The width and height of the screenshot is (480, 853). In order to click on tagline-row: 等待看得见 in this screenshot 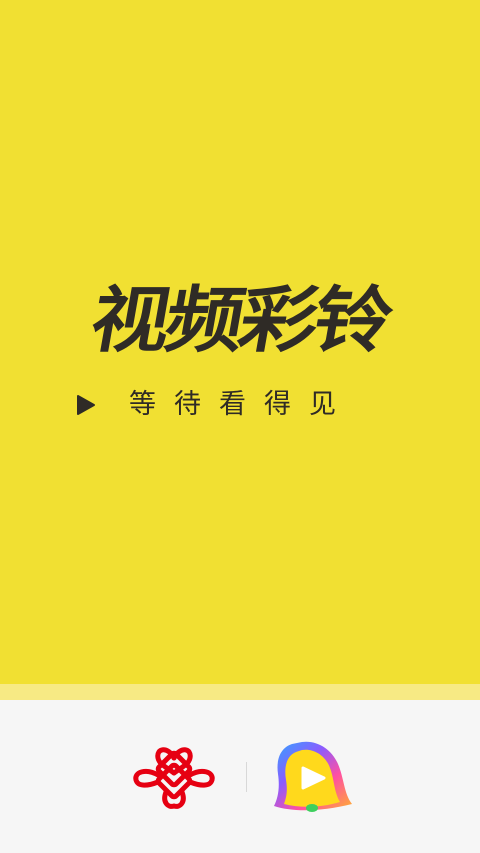, I will do `click(214, 401)`.